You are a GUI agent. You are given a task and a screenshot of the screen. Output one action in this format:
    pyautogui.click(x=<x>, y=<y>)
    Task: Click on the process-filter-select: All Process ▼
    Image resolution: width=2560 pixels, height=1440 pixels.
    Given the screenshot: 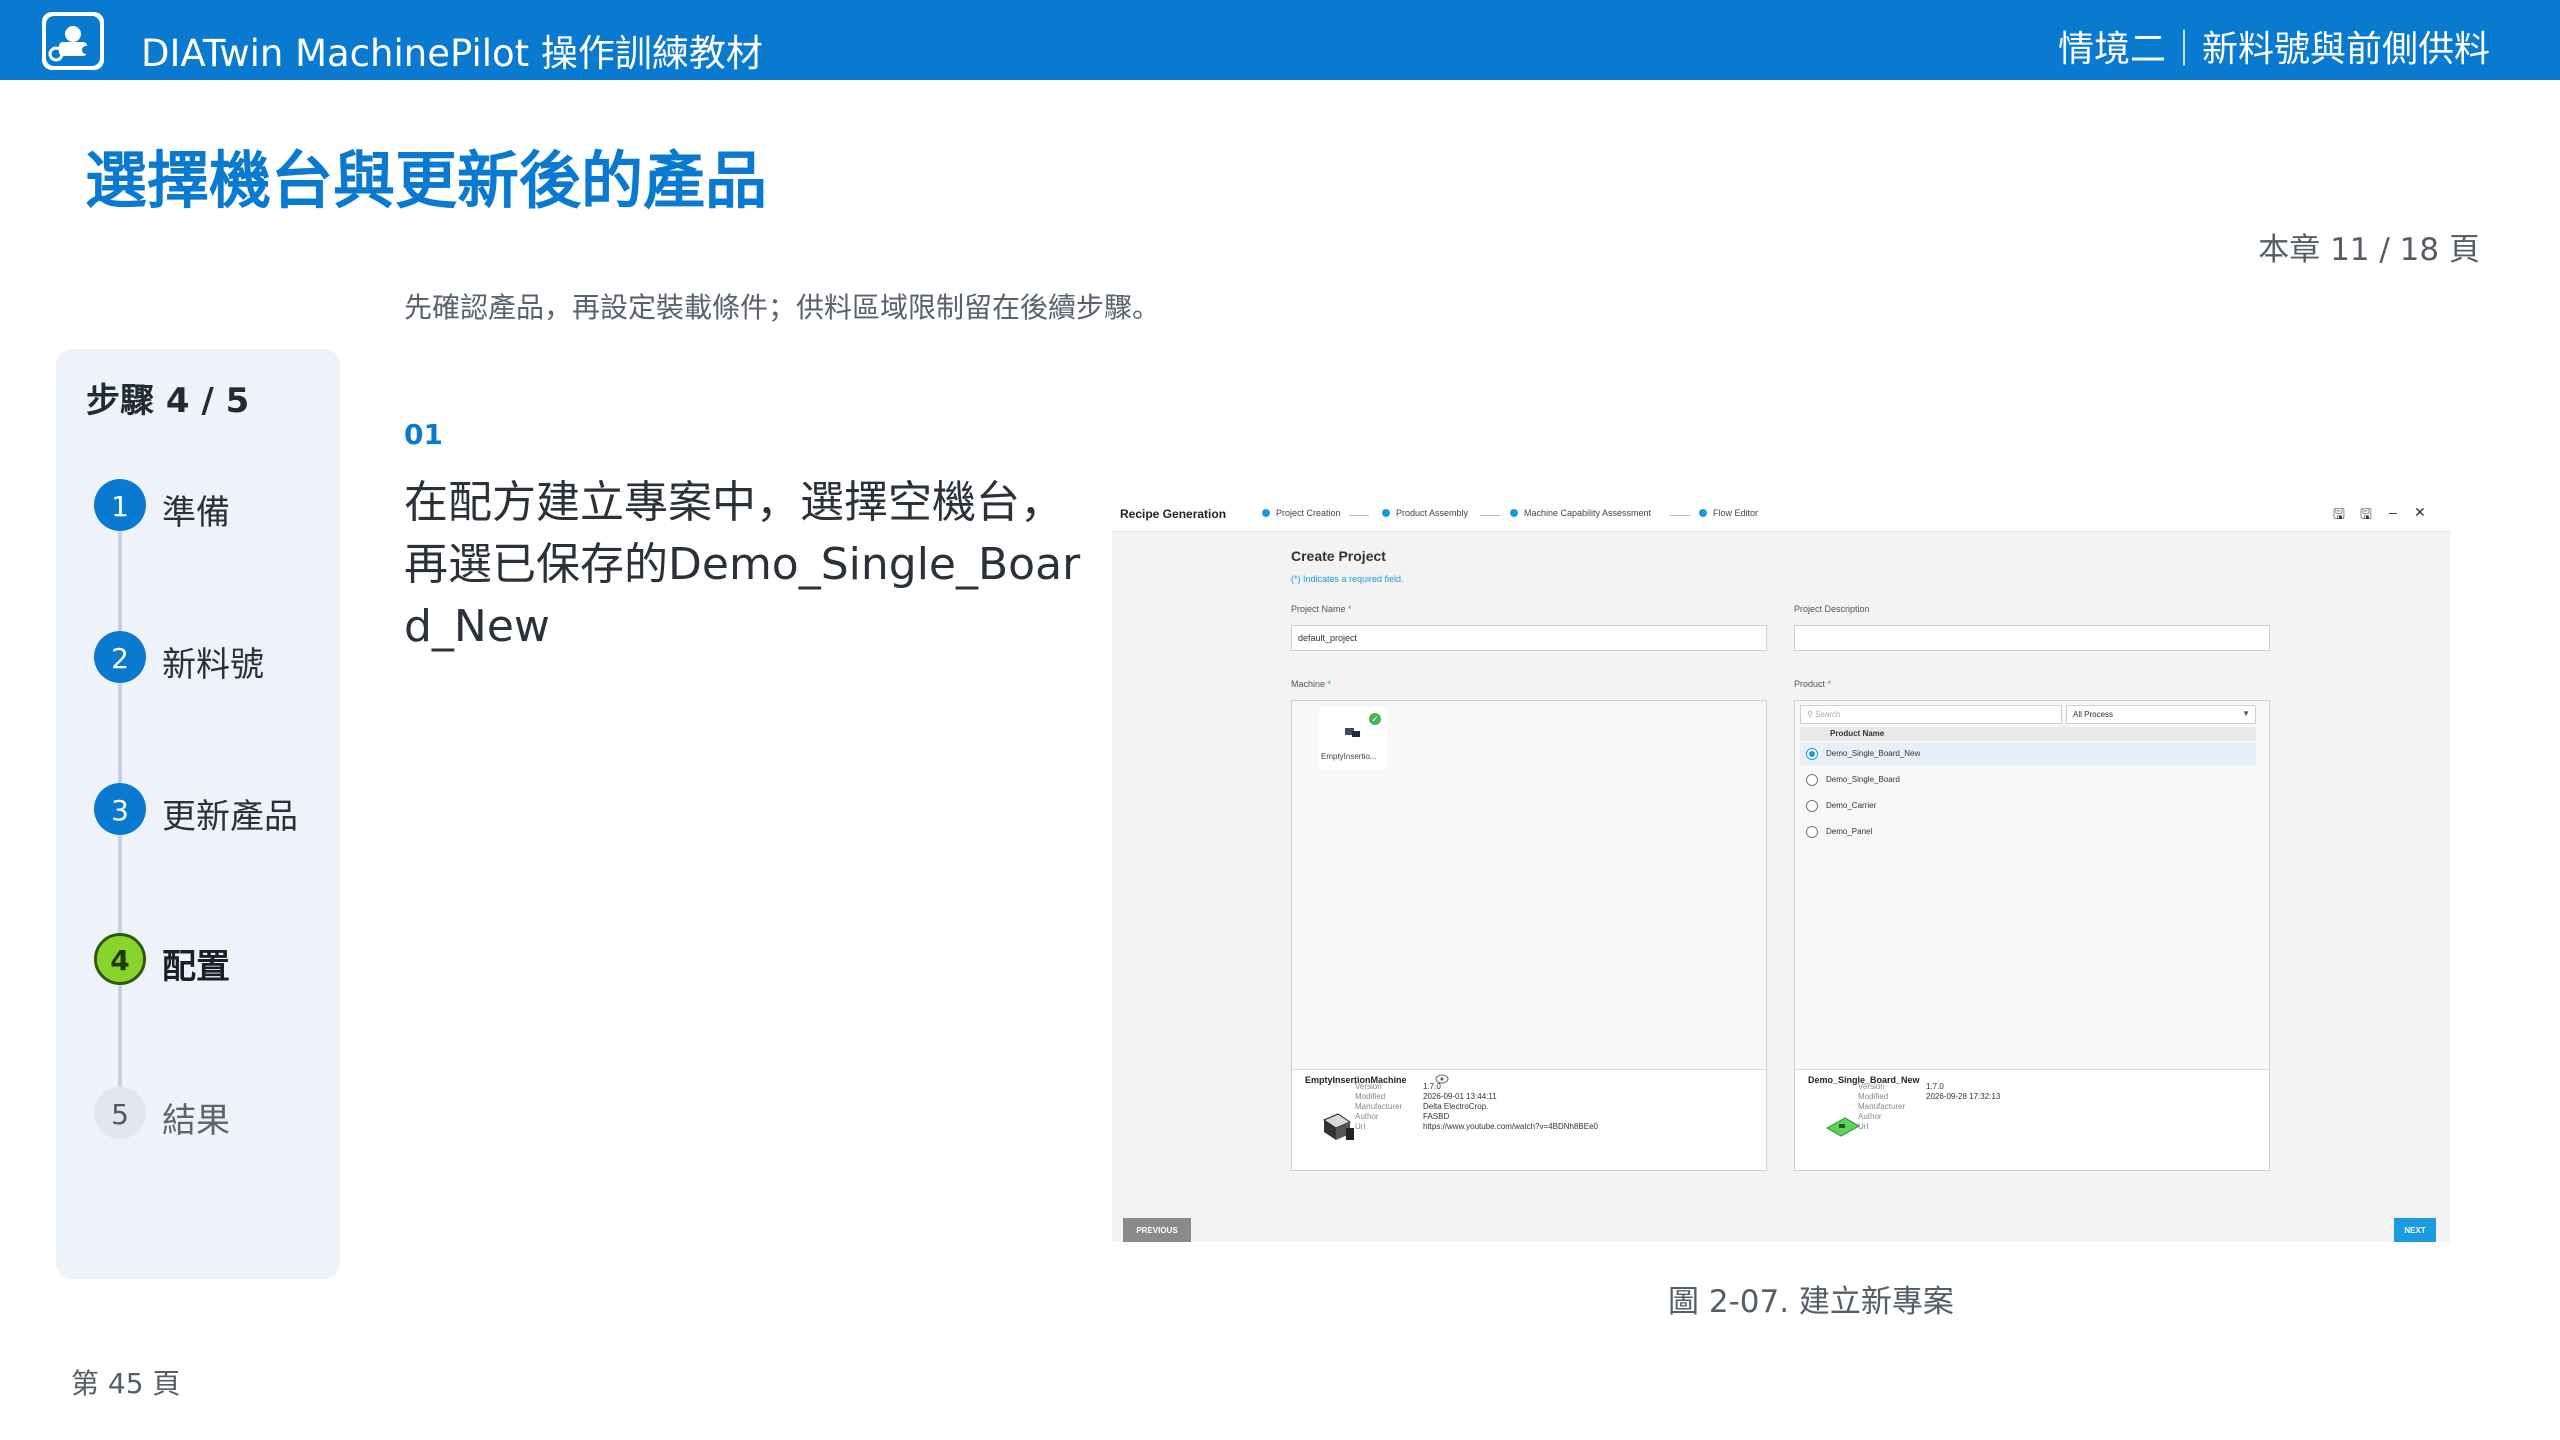 What is the action you would take?
    pyautogui.click(x=2161, y=714)
    